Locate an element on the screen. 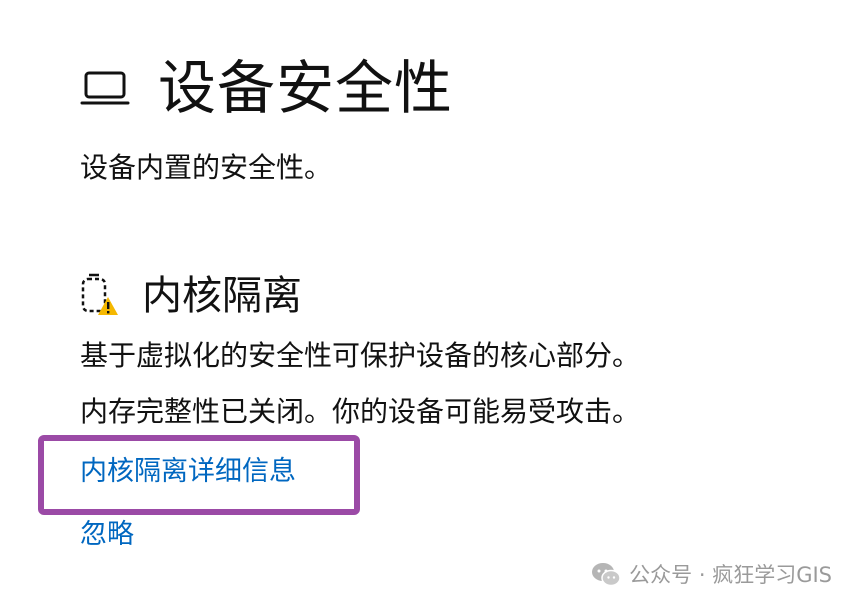  ignore-link: 忽略 is located at coordinates (107, 535).